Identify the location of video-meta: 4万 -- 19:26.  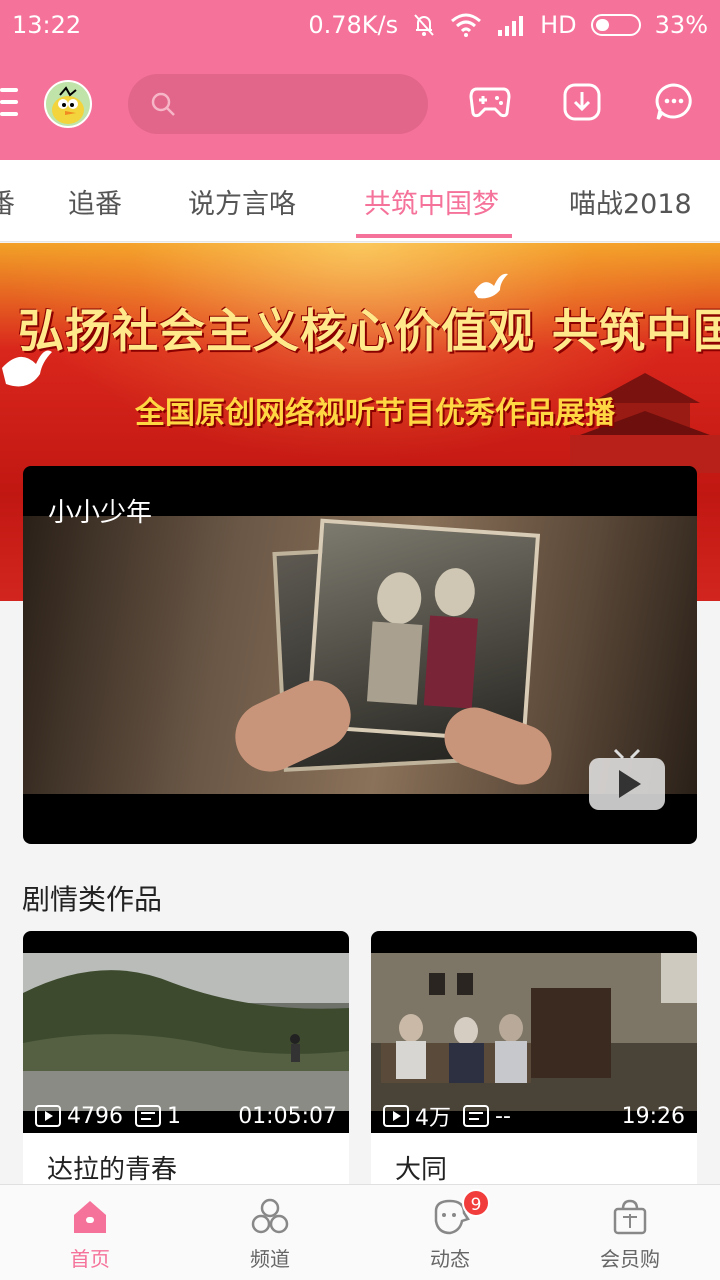
(534, 1116).